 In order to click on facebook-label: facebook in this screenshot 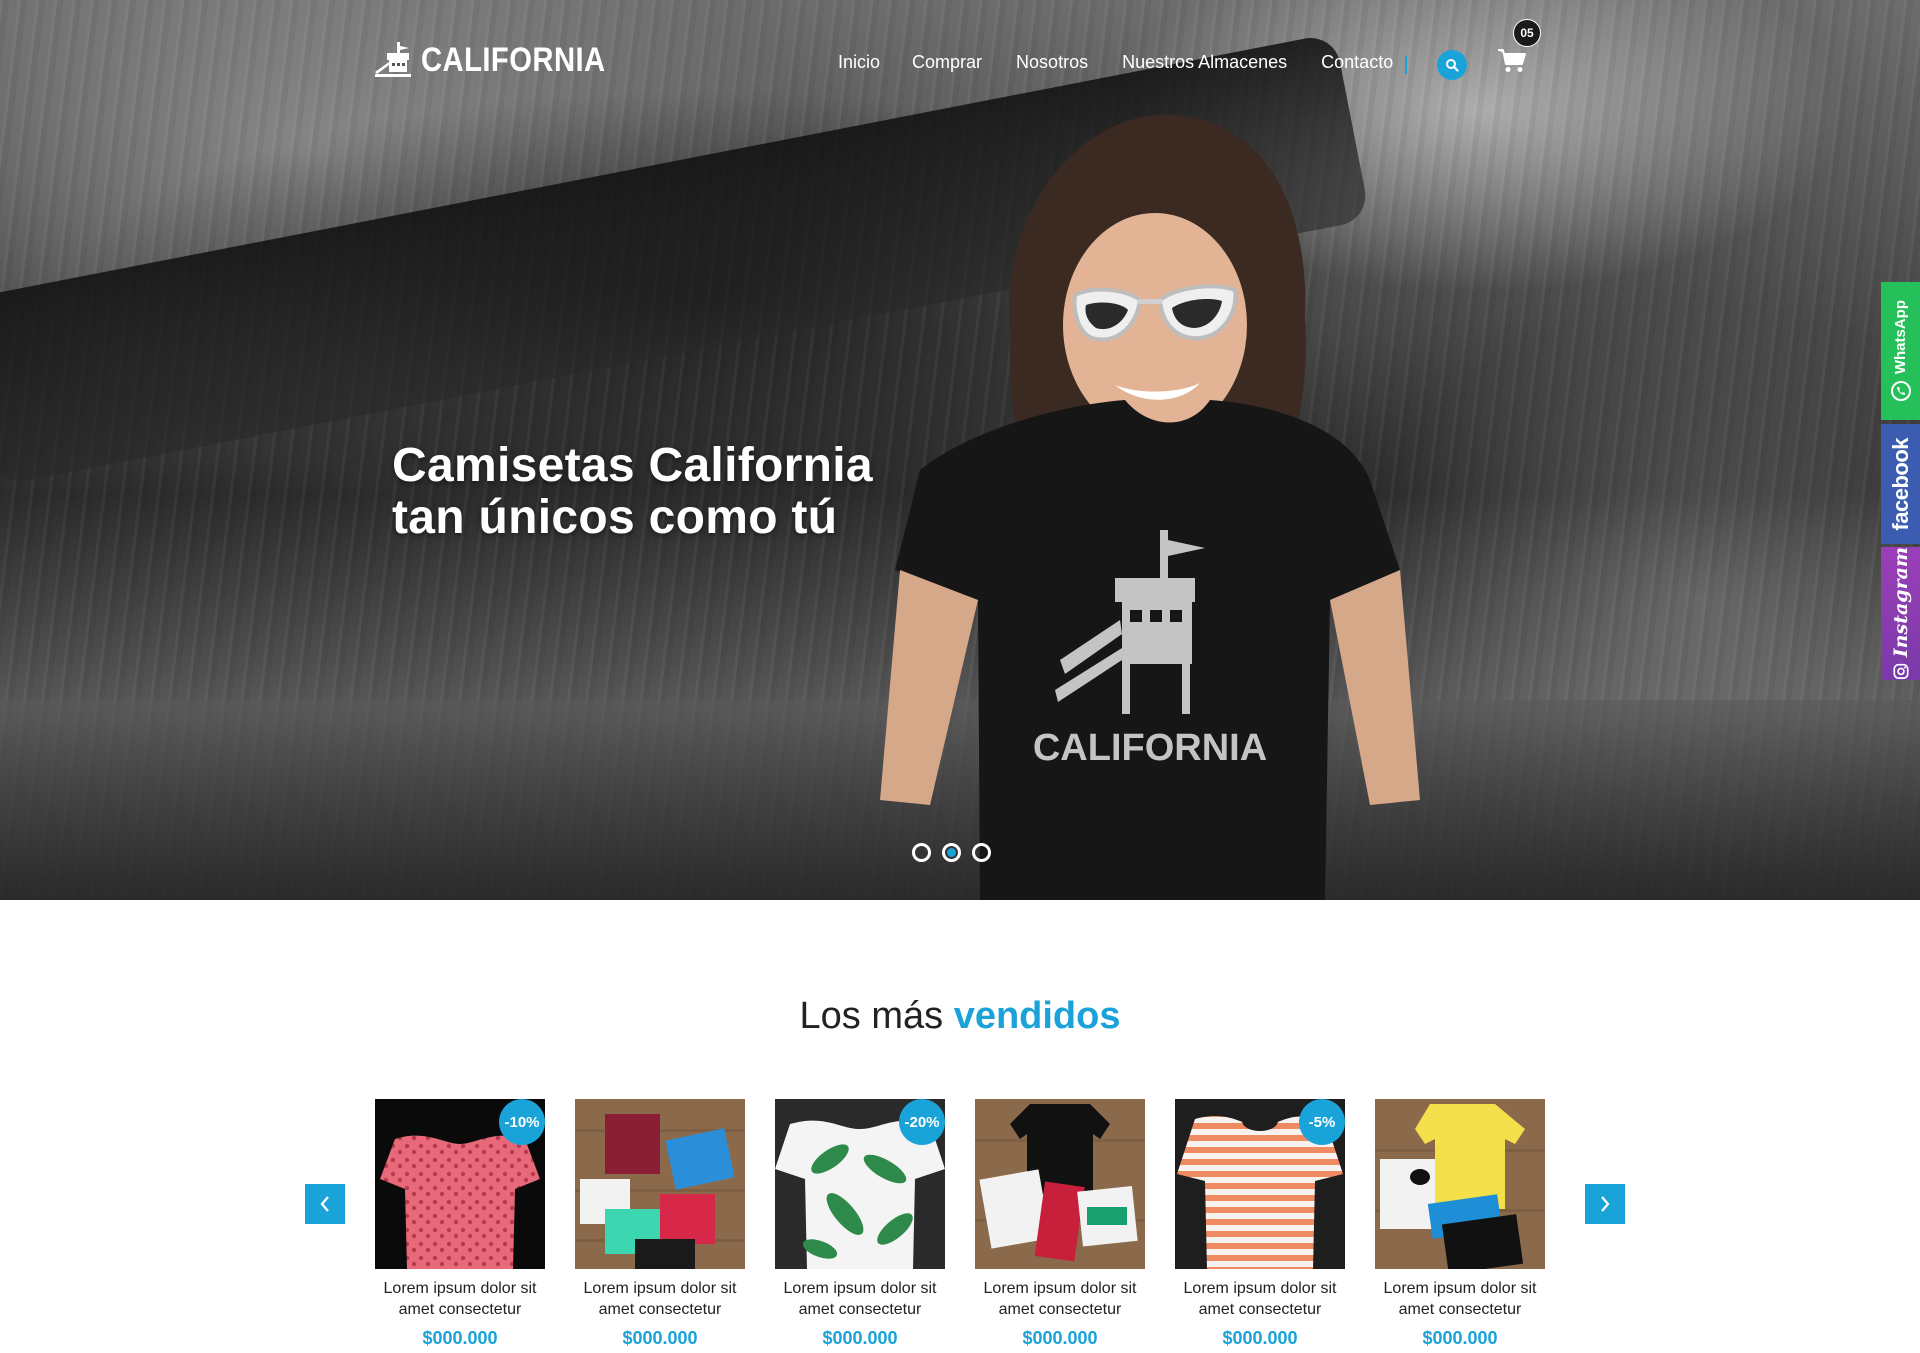, I will do `click(1900, 484)`.